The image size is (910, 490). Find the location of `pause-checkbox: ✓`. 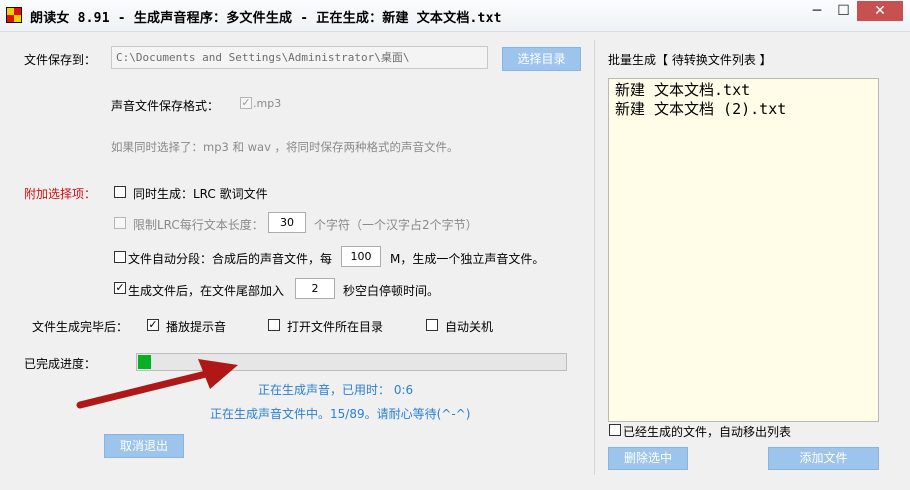

pause-checkbox: ✓ is located at coordinates (120, 288).